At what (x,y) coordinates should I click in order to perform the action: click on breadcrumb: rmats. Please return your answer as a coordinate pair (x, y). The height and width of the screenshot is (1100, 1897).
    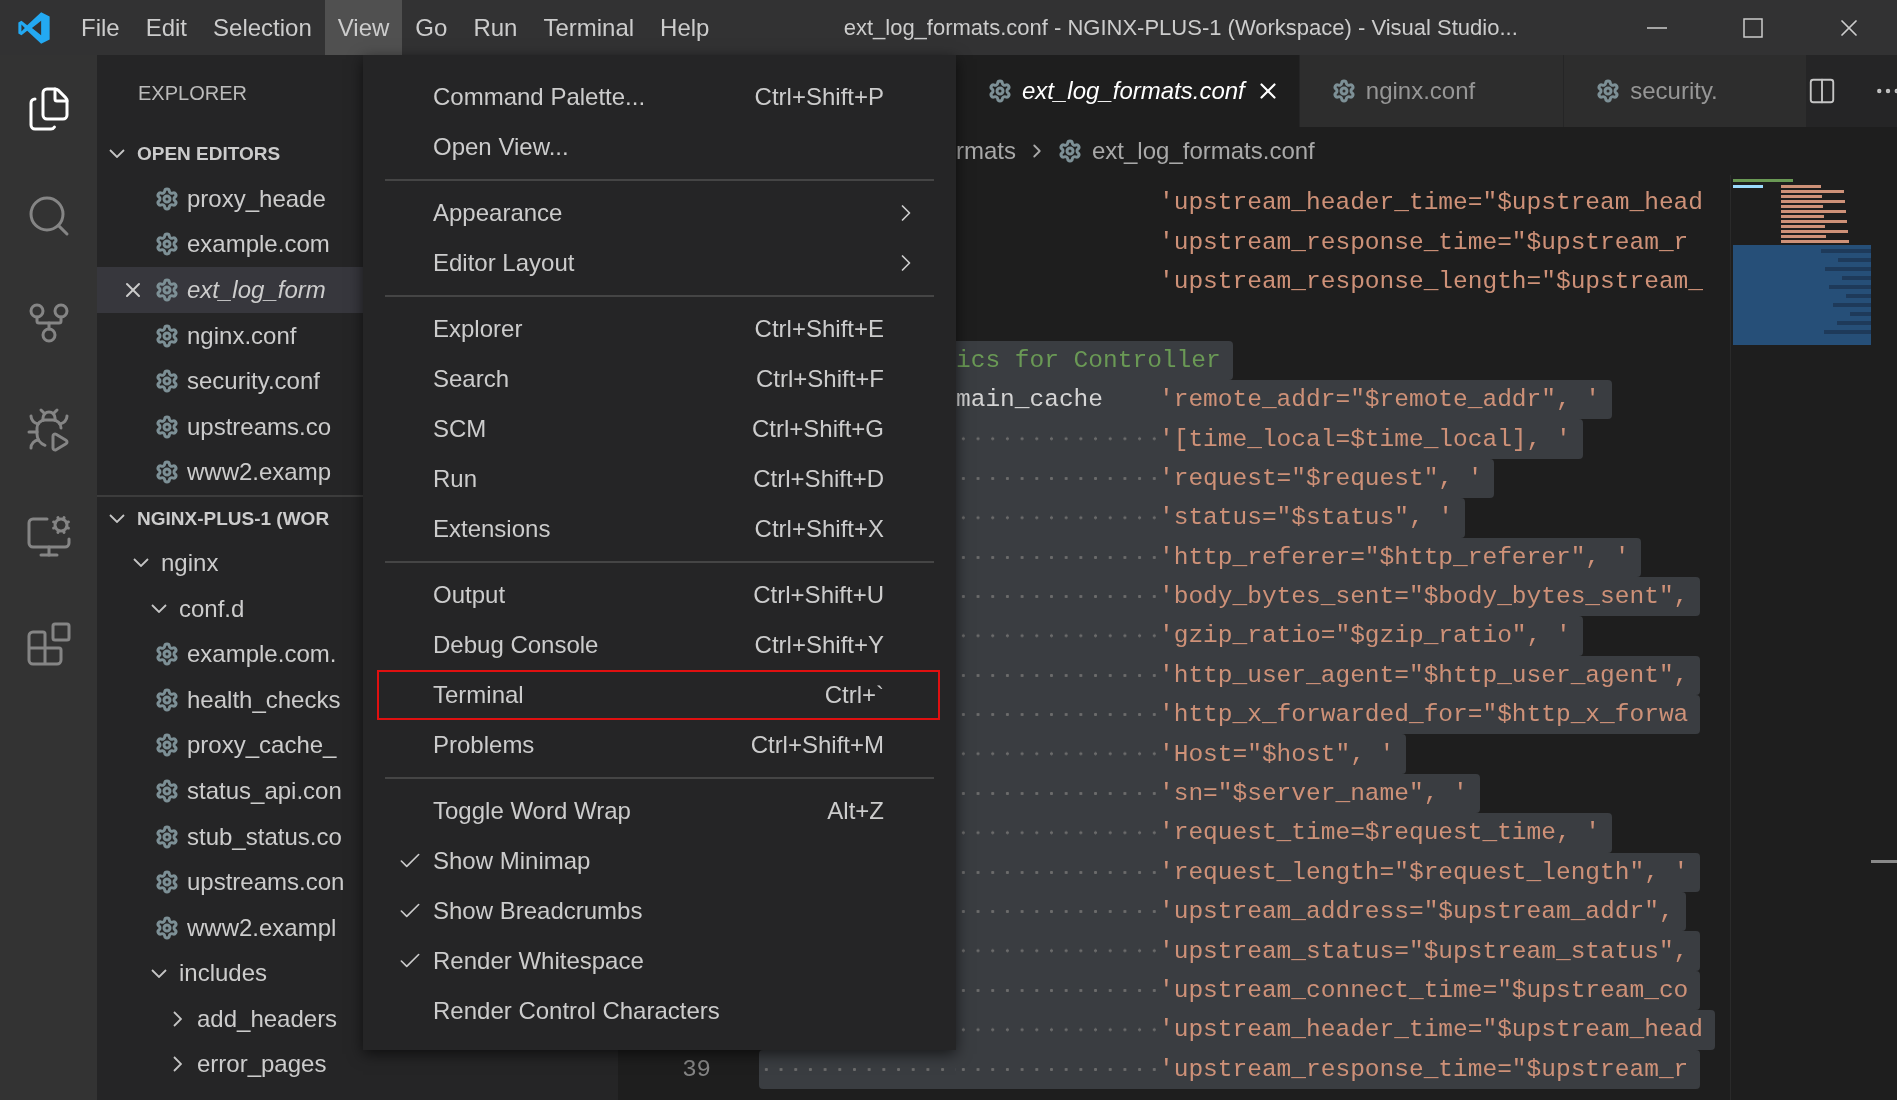
    Looking at the image, I should click on (986, 151).